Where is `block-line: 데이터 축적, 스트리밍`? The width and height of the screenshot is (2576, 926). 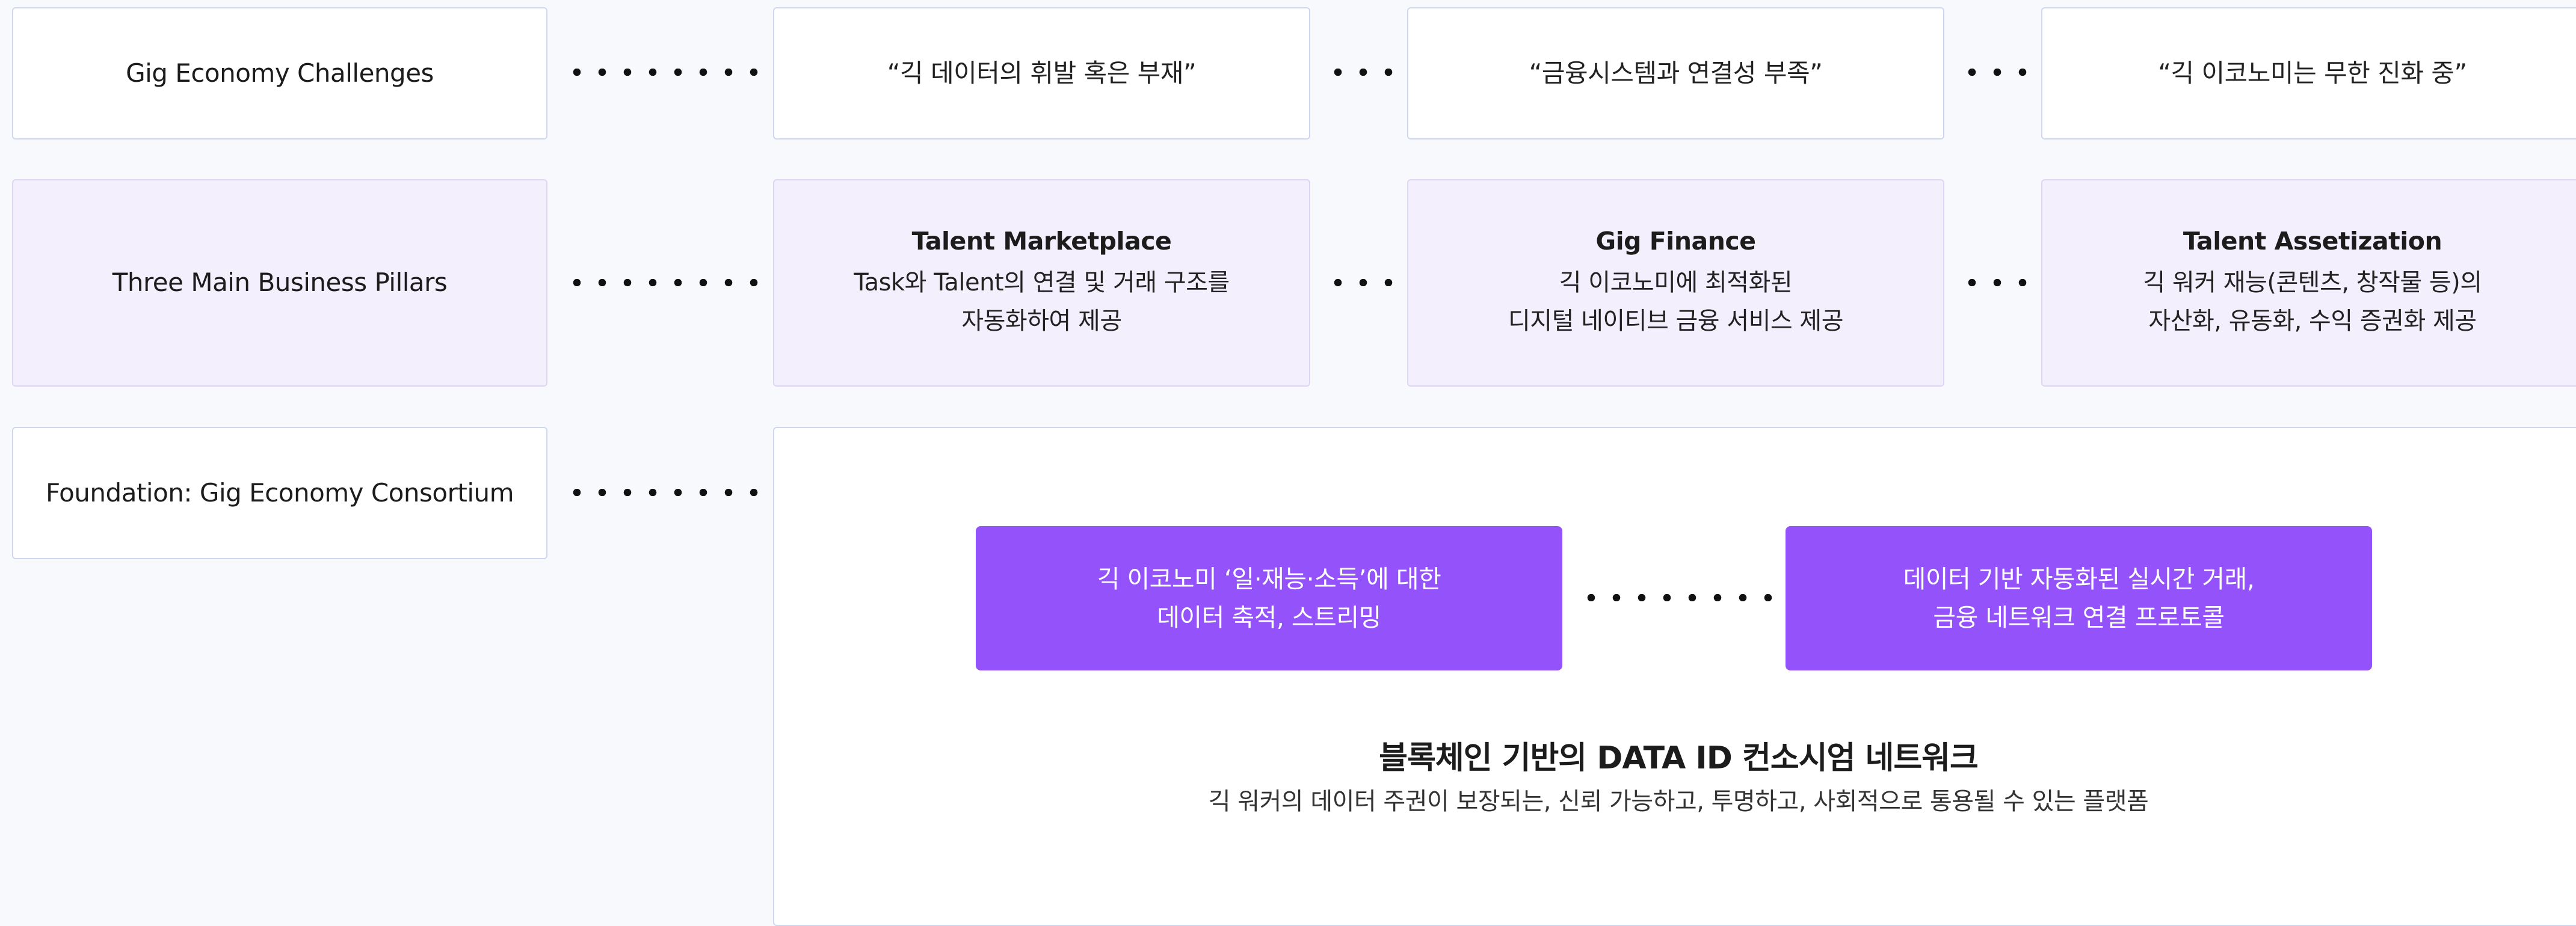 block-line: 데이터 축적, 스트리밍 is located at coordinates (1269, 617).